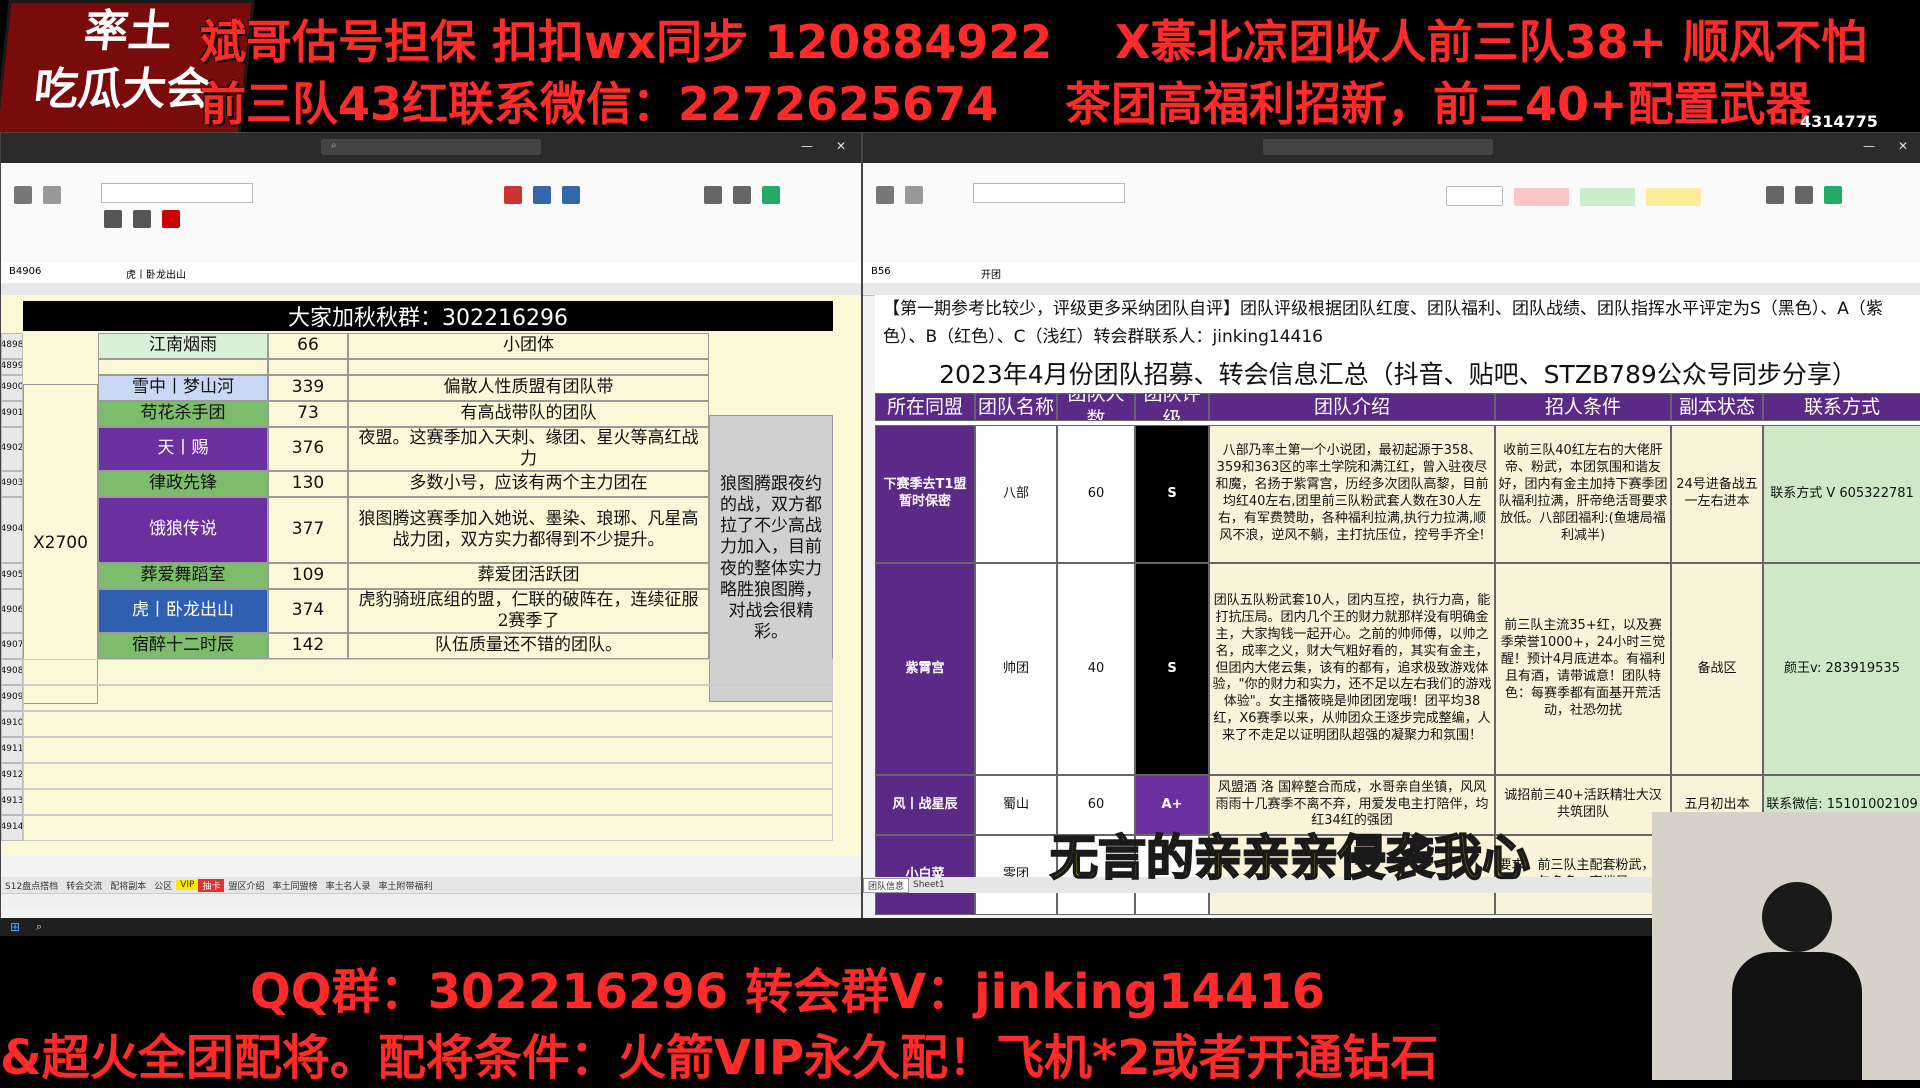  Describe the element at coordinates (308, 414) in the screenshot. I see `member-count-cell: 73` at that location.